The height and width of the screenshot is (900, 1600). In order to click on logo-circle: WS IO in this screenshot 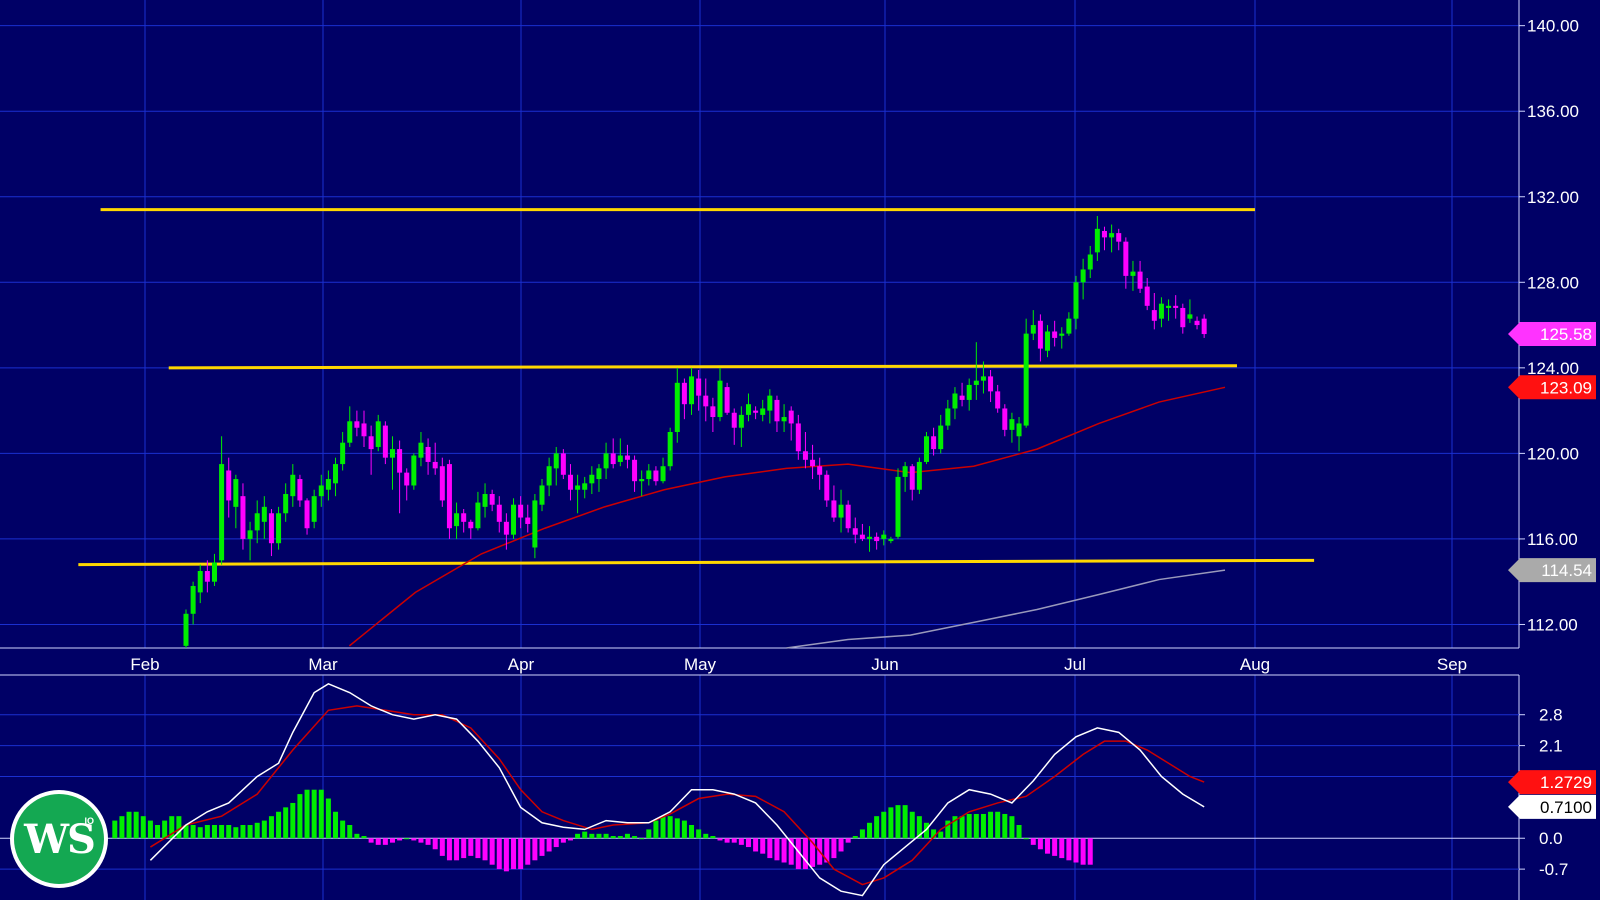, I will do `click(59, 839)`.